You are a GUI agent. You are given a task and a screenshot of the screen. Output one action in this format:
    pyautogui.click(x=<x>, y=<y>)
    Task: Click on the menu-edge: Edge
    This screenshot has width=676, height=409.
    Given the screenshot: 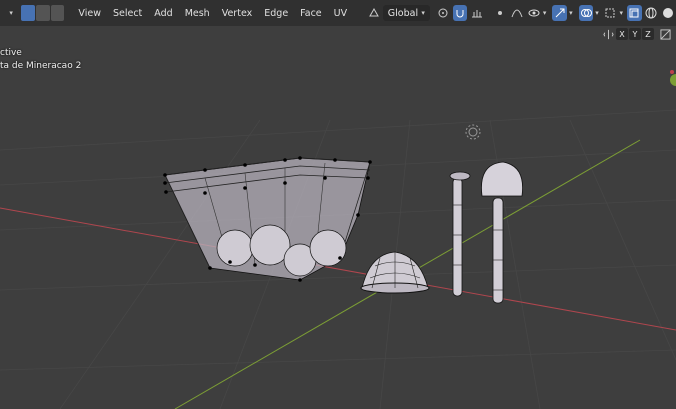 What is the action you would take?
    pyautogui.click(x=276, y=13)
    